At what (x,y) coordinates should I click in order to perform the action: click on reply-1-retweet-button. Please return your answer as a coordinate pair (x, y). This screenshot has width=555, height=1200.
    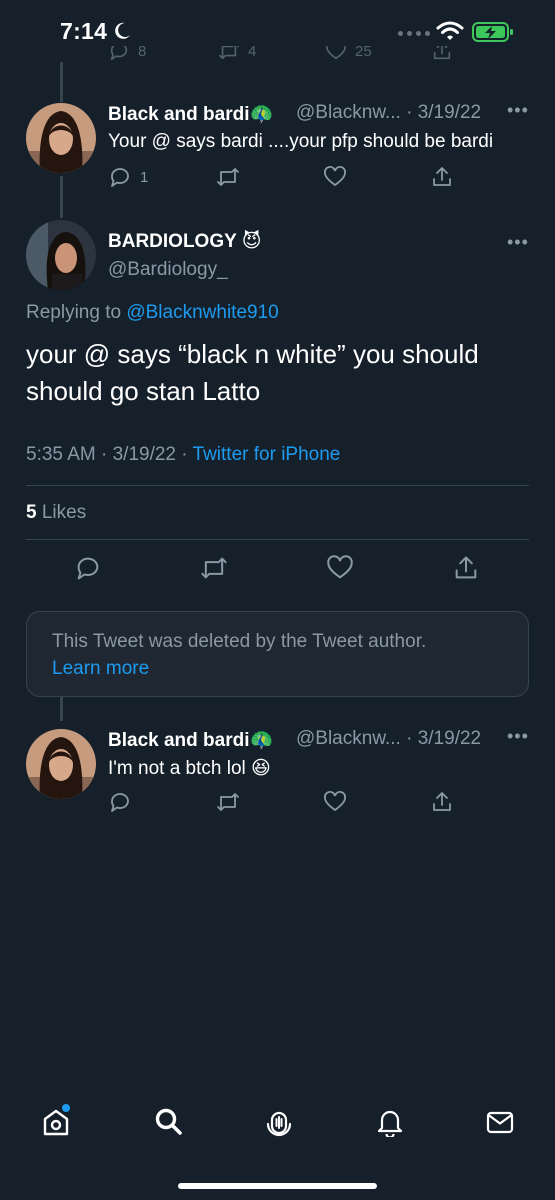
    Looking at the image, I should click on (228, 177).